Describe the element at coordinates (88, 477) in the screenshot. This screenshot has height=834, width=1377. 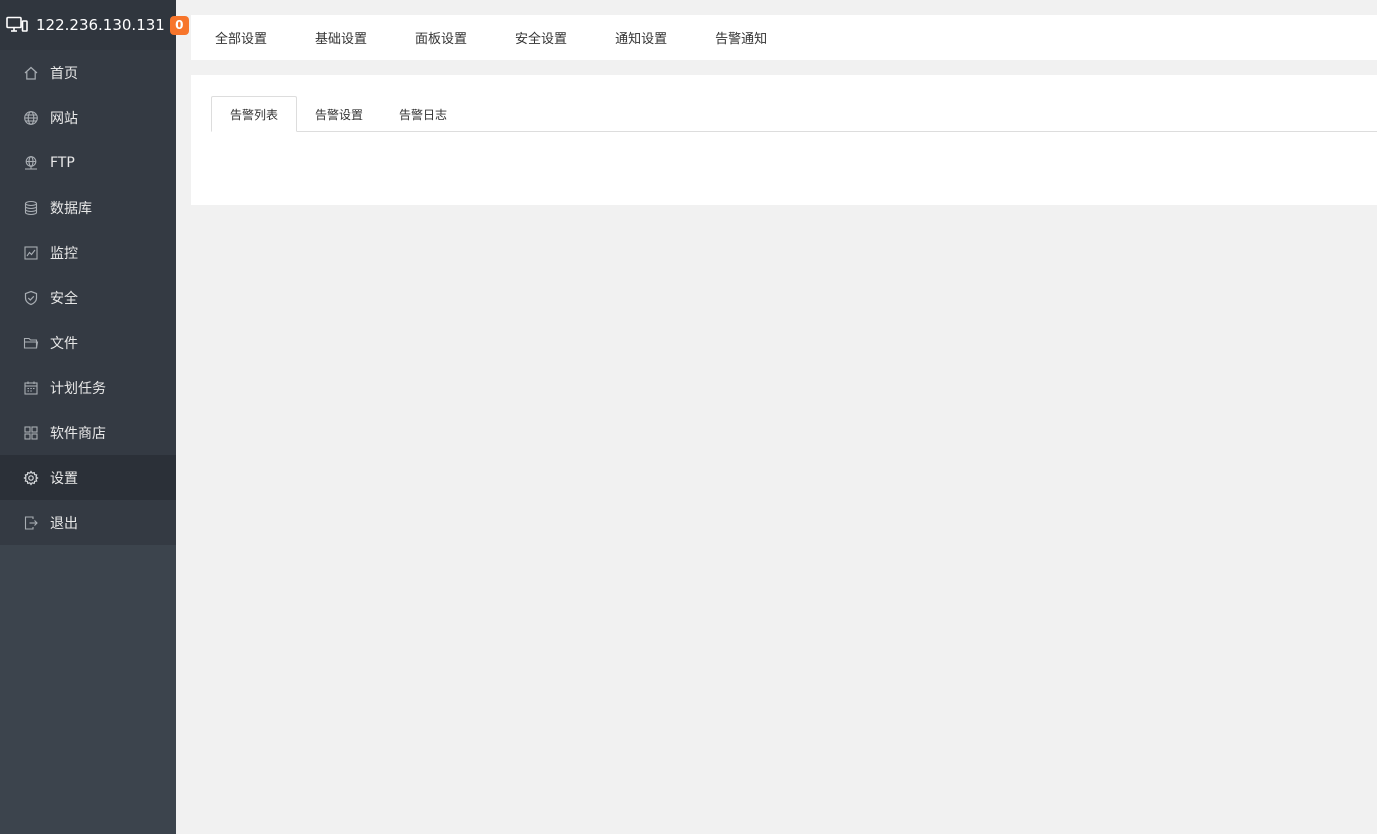
I see `sidebar-item-settings: 设置` at that location.